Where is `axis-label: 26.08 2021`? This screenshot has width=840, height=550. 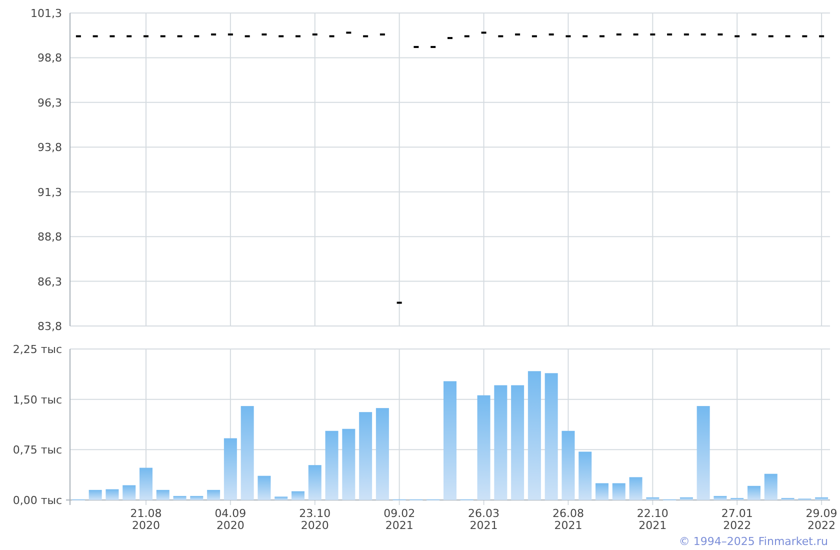 axis-label: 26.08 2021 is located at coordinates (568, 519).